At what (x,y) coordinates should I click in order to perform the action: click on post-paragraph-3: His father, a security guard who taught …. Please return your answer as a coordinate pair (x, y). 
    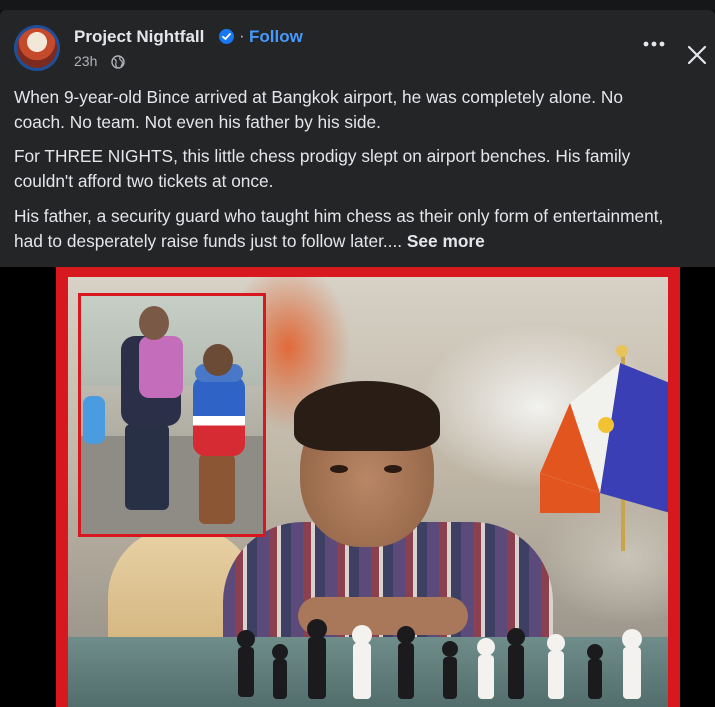
    Looking at the image, I should click on (364, 229).